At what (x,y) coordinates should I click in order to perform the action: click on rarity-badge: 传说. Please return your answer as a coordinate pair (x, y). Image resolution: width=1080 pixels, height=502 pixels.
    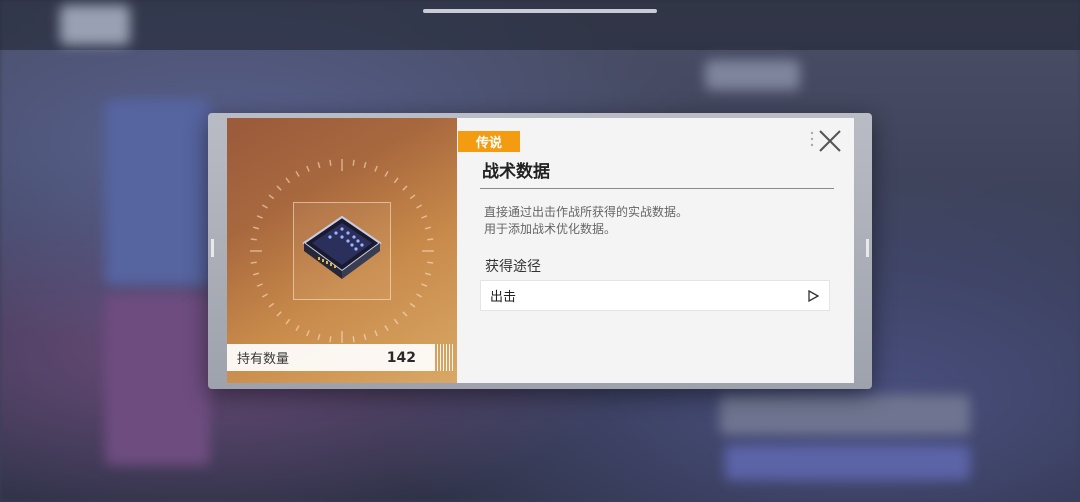
    Looking at the image, I should click on (489, 141).